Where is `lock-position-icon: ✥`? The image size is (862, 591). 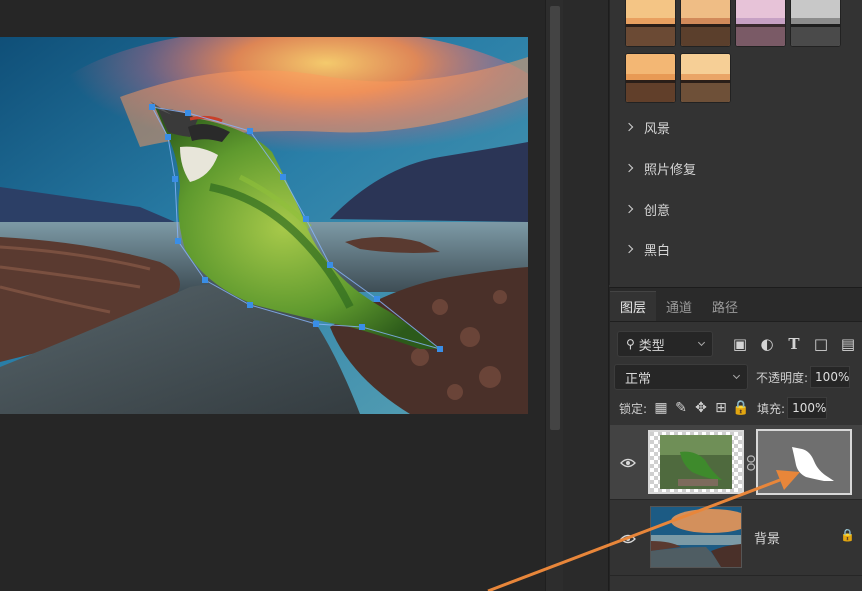 lock-position-icon: ✥ is located at coordinates (701, 408).